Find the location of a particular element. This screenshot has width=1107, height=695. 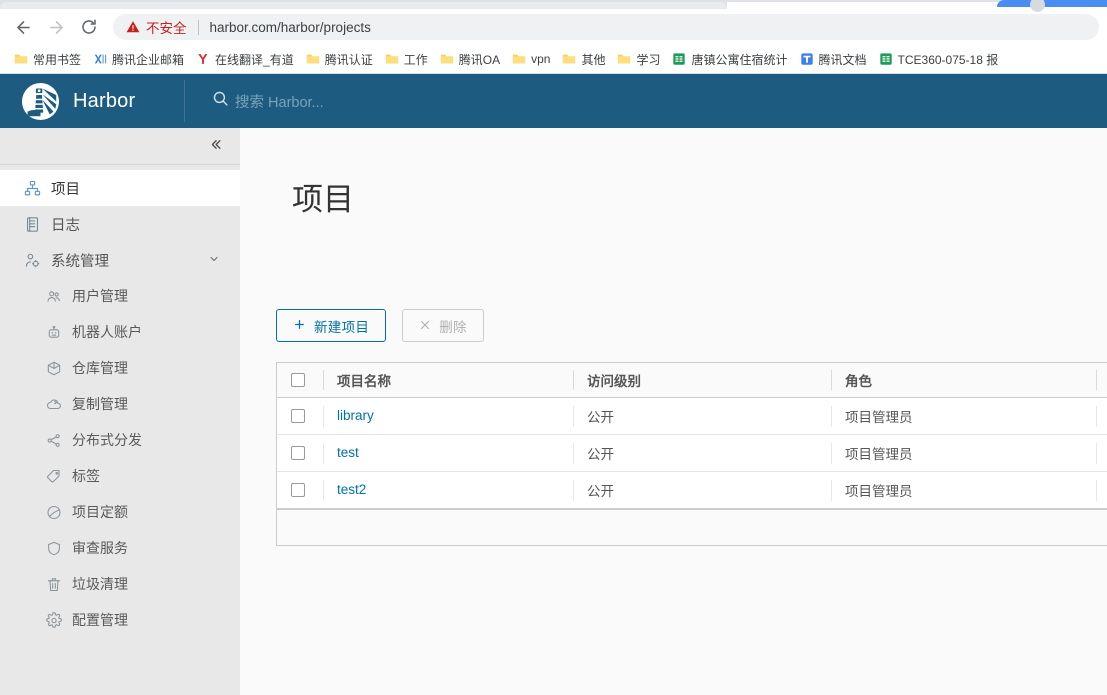

table-row: test2 公开项目管理员项 is located at coordinates (692, 490).